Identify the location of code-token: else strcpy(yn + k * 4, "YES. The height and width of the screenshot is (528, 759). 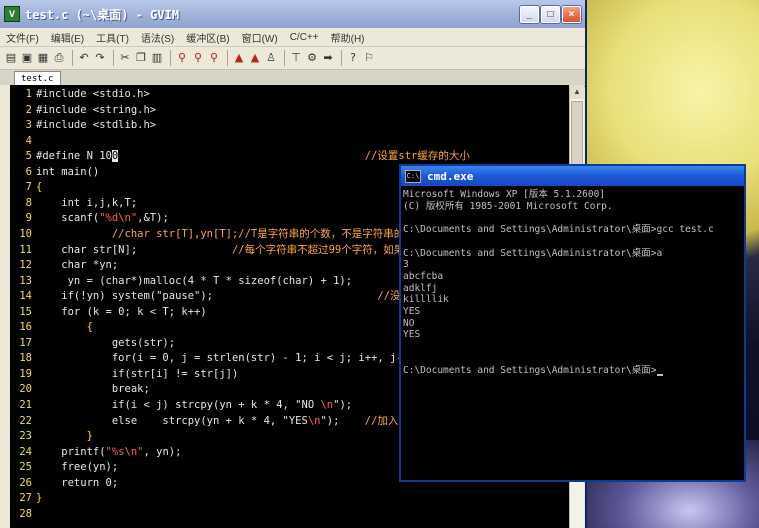
(172, 420).